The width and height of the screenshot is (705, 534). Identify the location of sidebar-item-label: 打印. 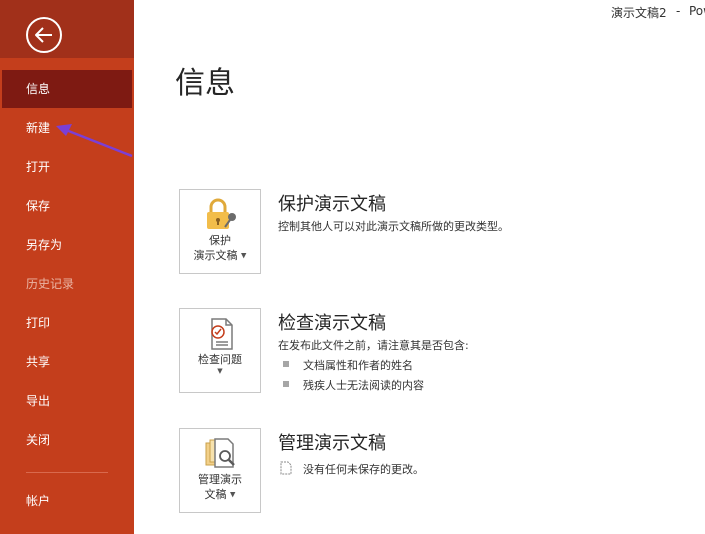
(38, 323).